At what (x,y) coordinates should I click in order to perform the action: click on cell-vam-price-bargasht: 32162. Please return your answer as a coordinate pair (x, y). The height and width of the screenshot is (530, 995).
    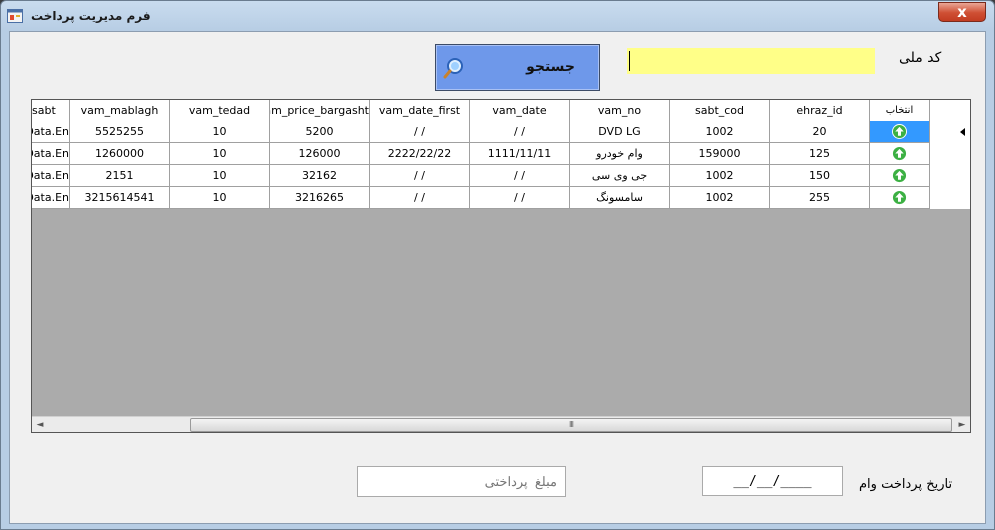
    Looking at the image, I should click on (320, 176).